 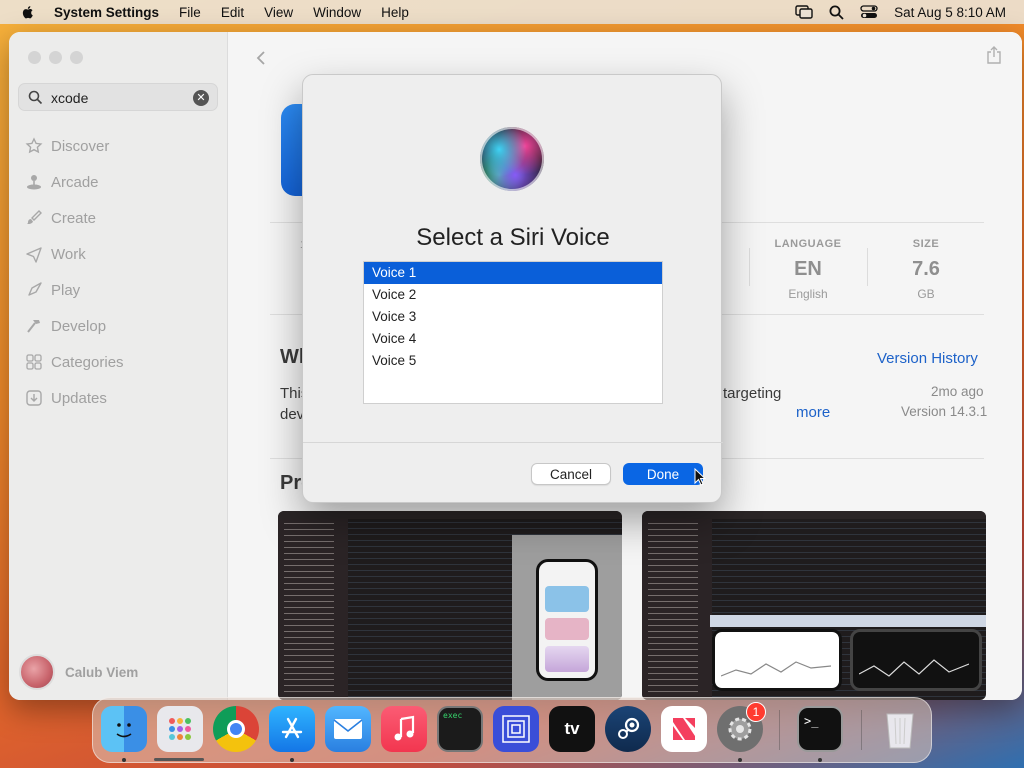 What do you see at coordinates (278, 12) in the screenshot?
I see `menu-view: View` at bounding box center [278, 12].